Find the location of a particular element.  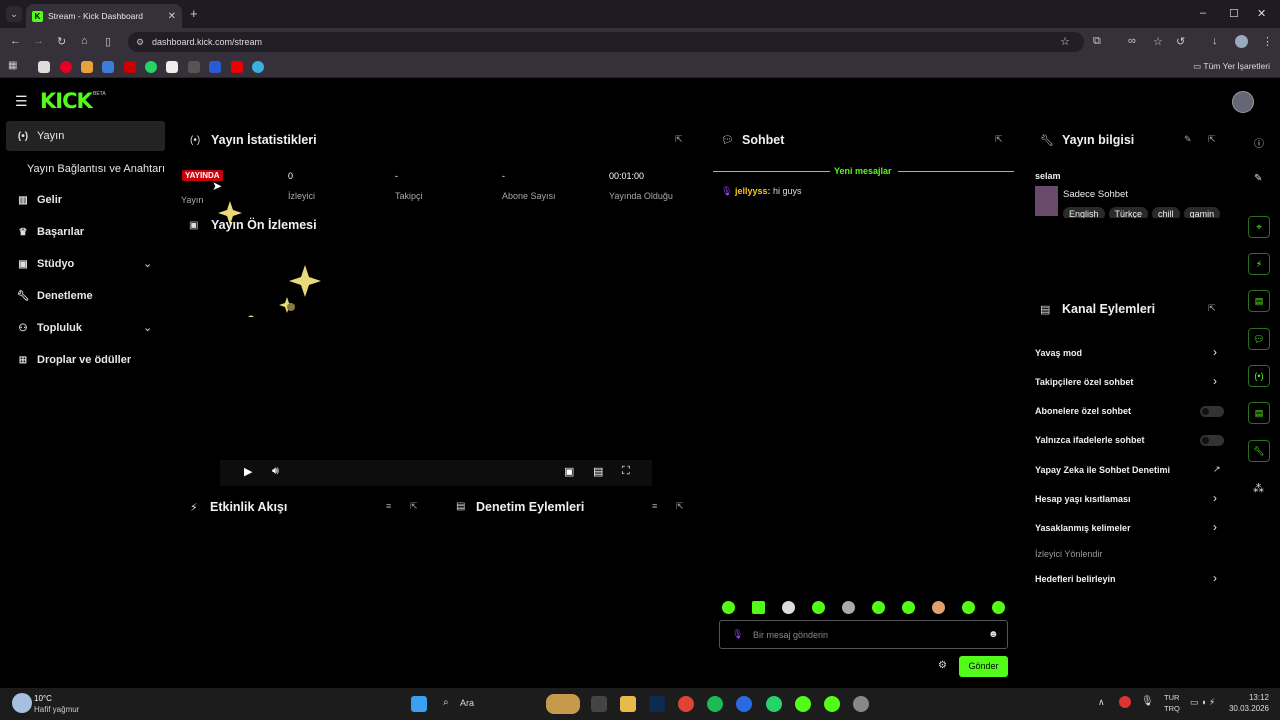

chat-settings-gear-icon: ⚙ is located at coordinates (942, 665).